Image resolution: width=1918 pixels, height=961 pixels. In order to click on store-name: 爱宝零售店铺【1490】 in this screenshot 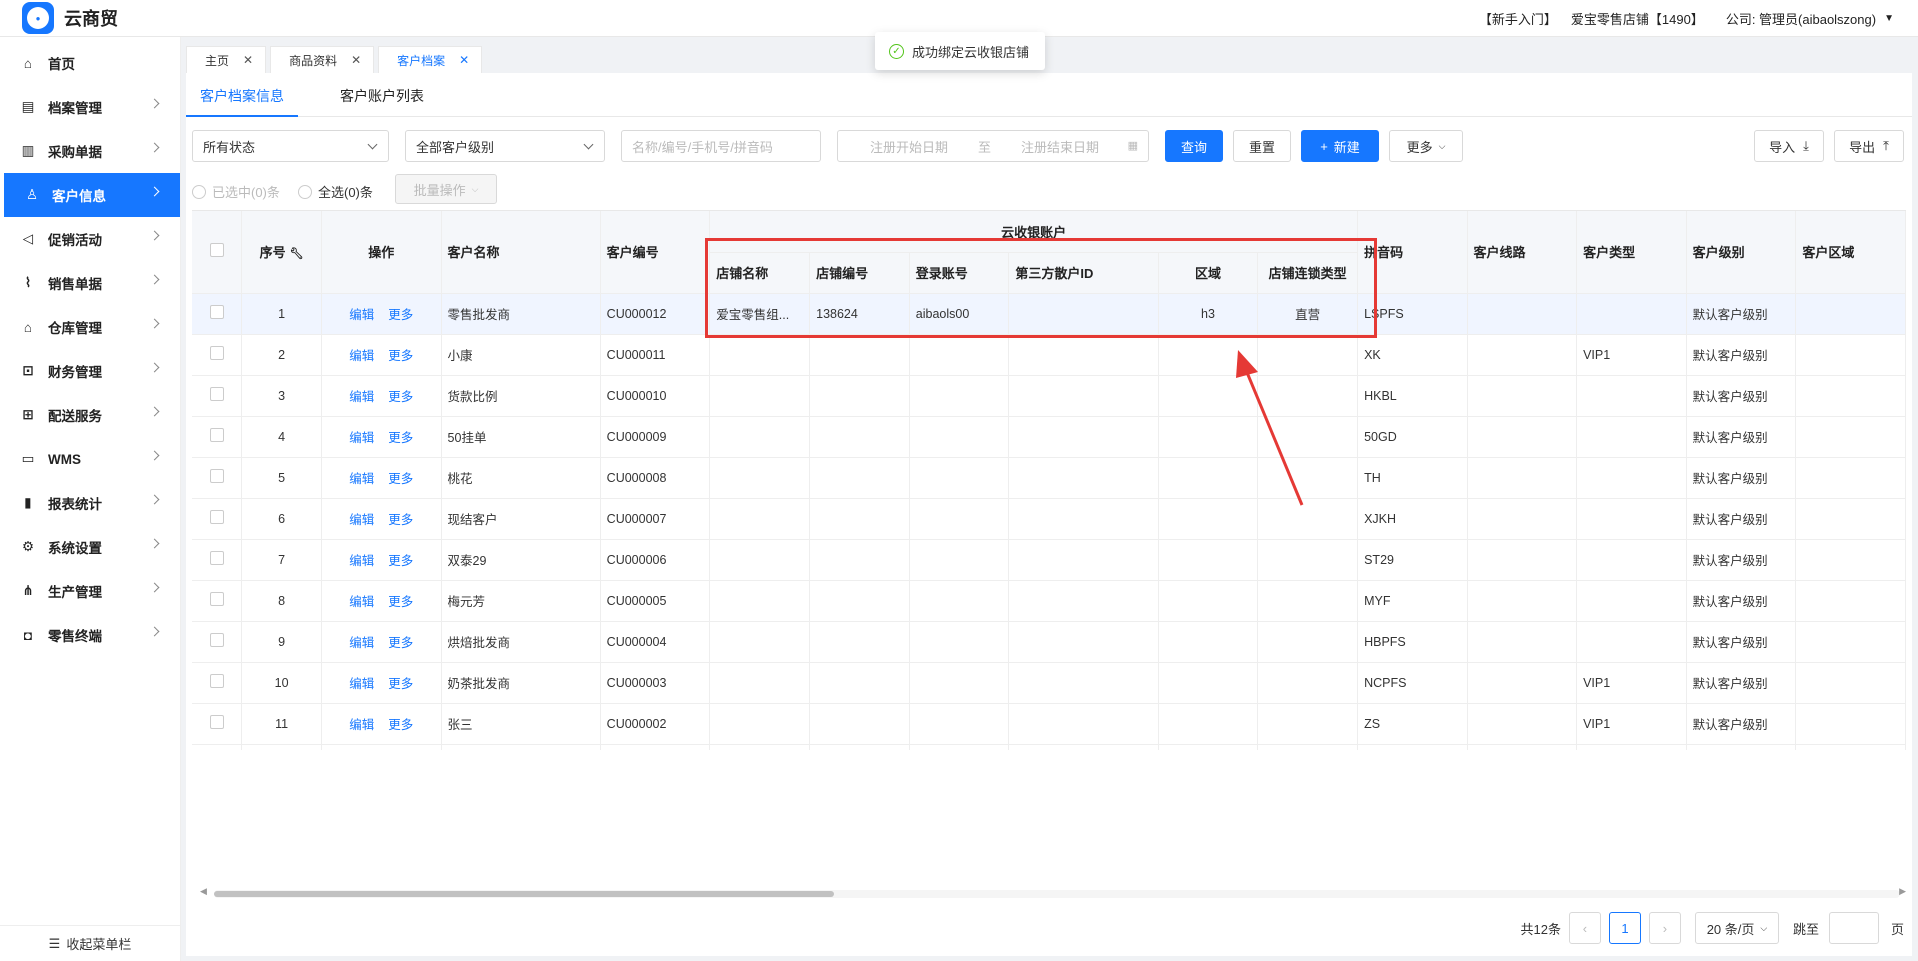, I will do `click(1637, 18)`.